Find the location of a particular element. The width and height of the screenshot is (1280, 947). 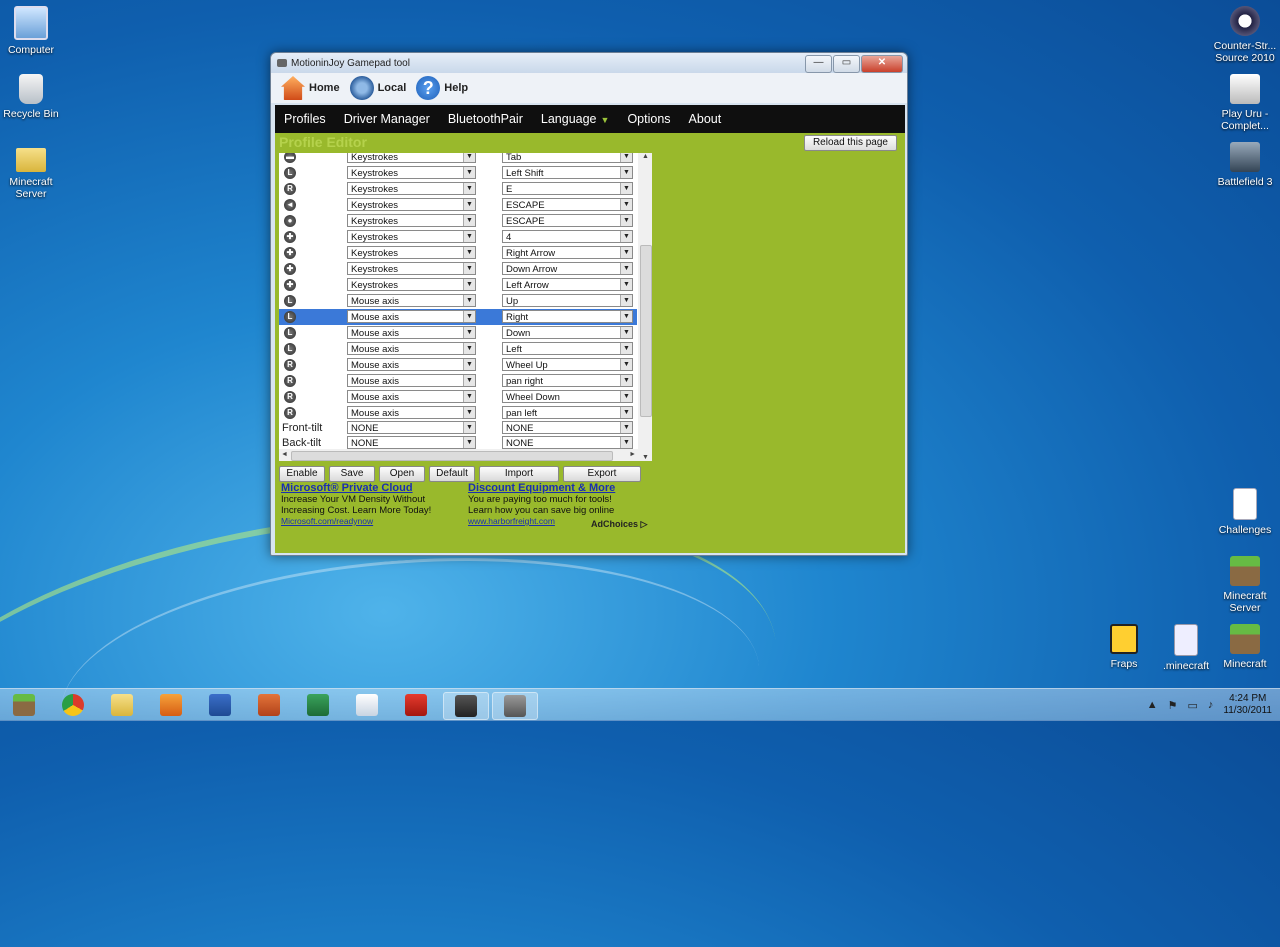

nav-options: Options is located at coordinates (648, 119).